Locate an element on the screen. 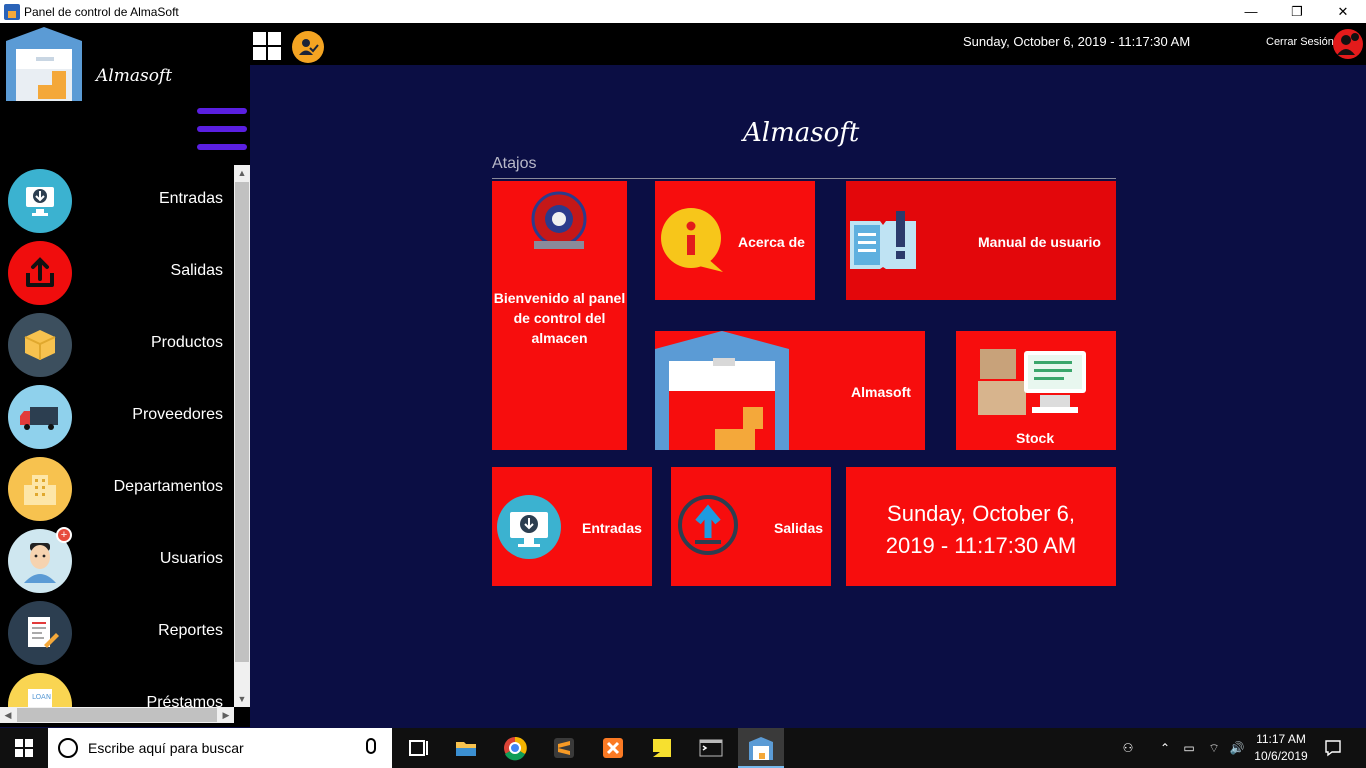 This screenshot has height=768, width=1366. info-icon is located at coordinates (692, 240).